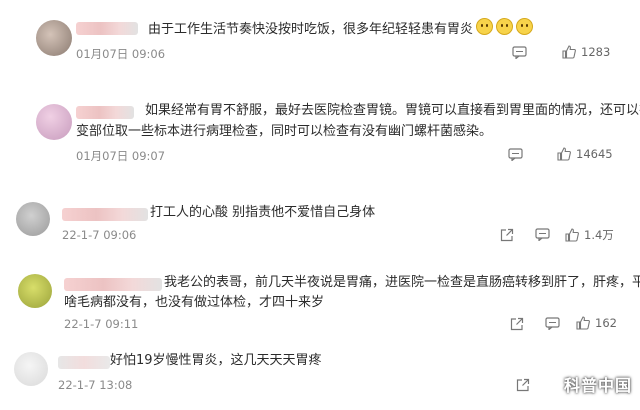 The height and width of the screenshot is (410, 640). I want to click on comment-text-line-1: 如果经常有胃不舒服，最好去医院检查胃镜。胃镜可以直接看到胃里面的情况，还可以在病, so click(392, 110).